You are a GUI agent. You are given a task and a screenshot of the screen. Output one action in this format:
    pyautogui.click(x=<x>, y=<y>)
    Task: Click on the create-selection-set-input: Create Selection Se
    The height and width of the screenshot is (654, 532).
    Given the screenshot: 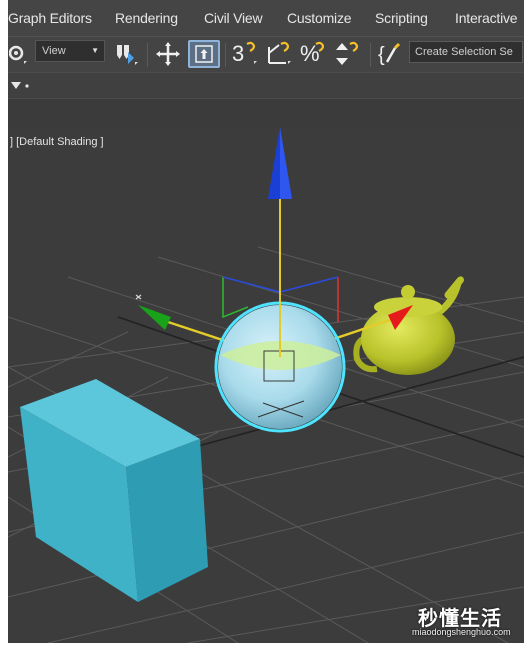 What is the action you would take?
    pyautogui.click(x=466, y=52)
    